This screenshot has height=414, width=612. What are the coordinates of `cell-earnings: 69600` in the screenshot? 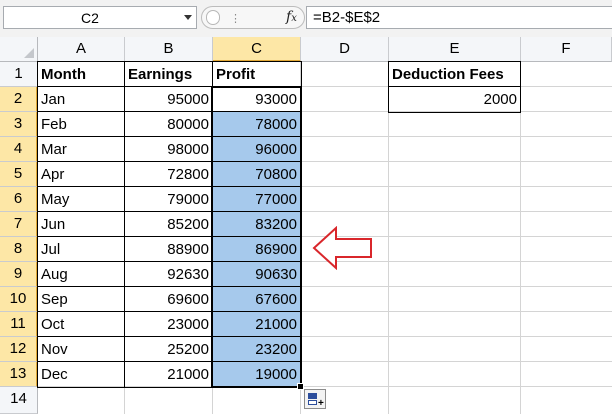 It's located at (169, 299).